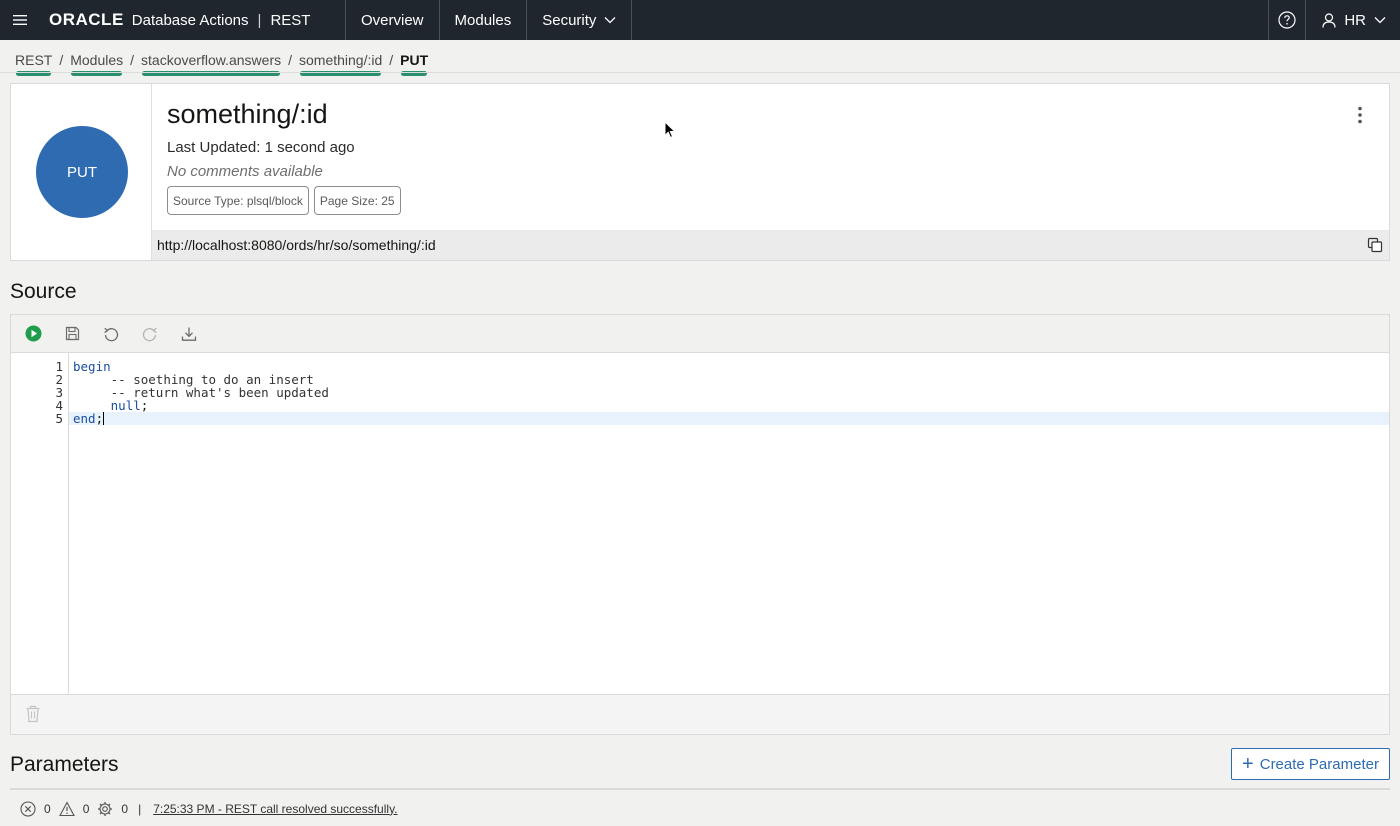 The height and width of the screenshot is (826, 1400). I want to click on brand: ORACLE Database Actions | REST, so click(175, 20).